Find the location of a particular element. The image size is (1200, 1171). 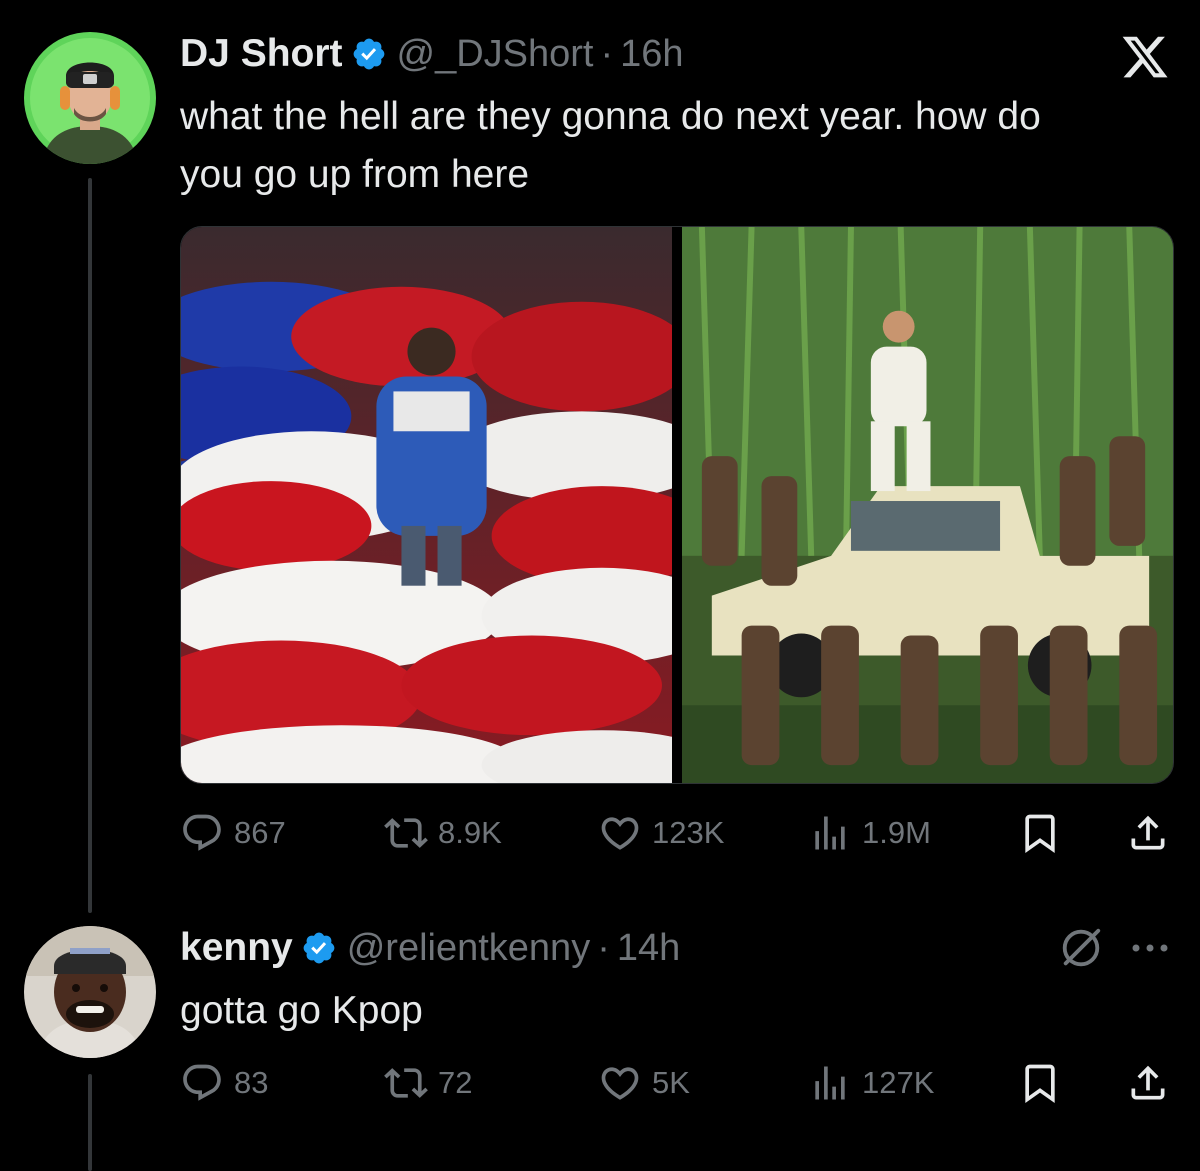

repost-button: 8.9K is located at coordinates (443, 833).